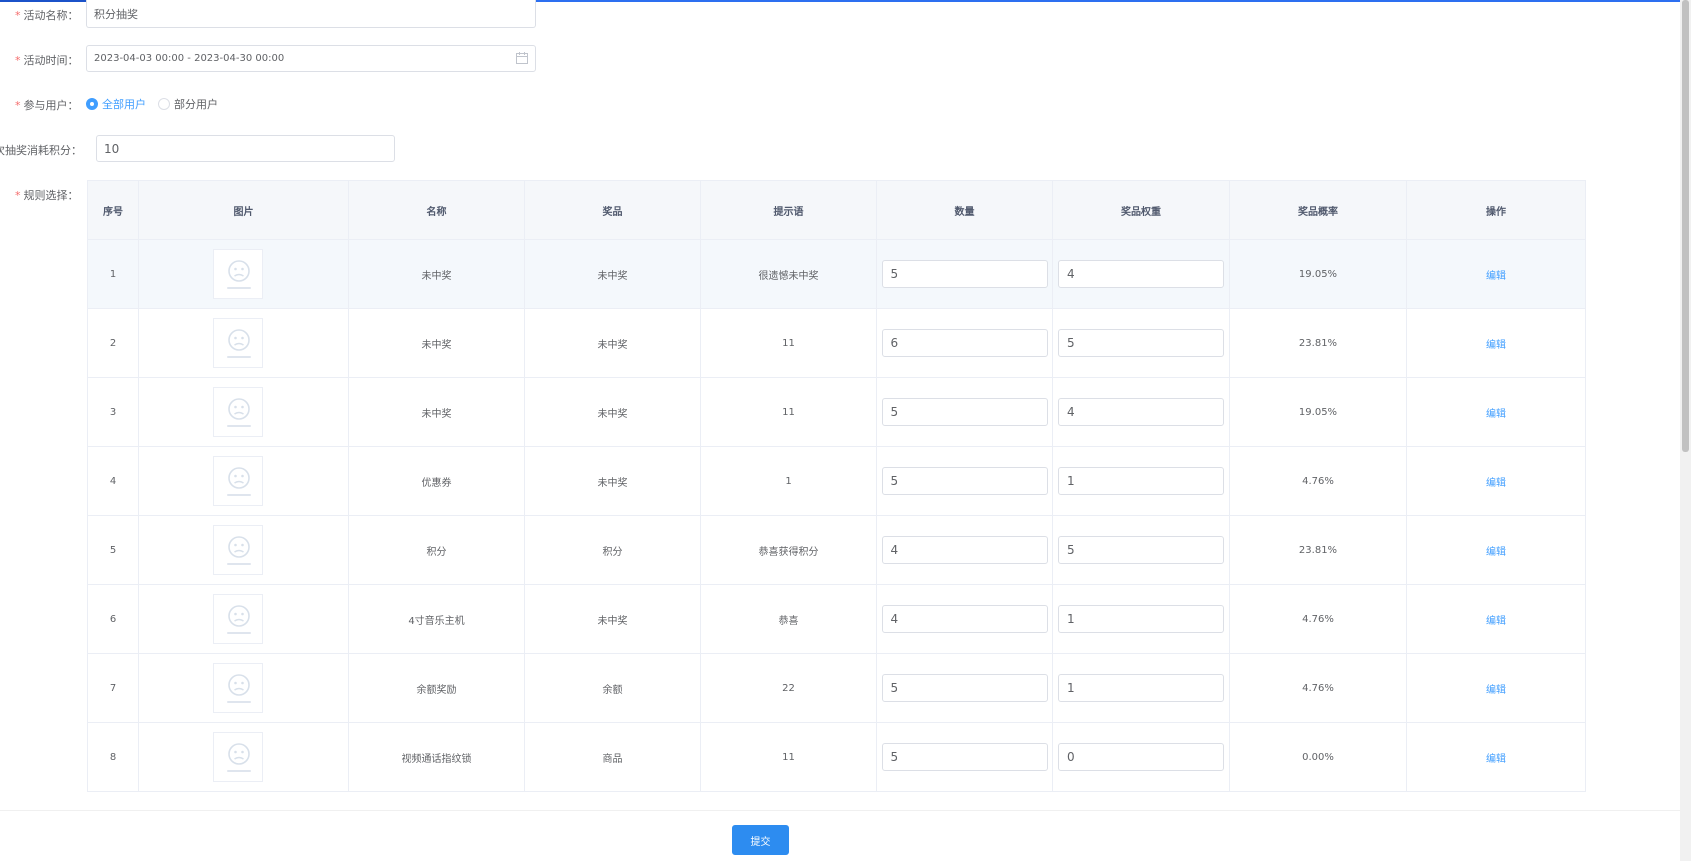  What do you see at coordinates (164, 104) in the screenshot?
I see `radio-unchecked-icon` at bounding box center [164, 104].